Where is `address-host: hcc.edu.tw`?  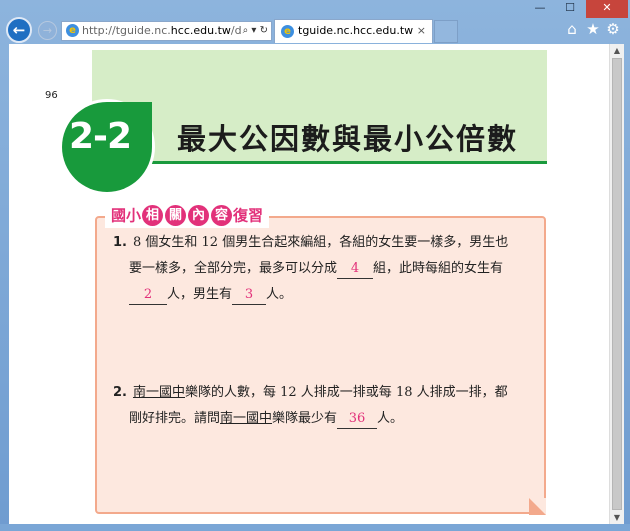 address-host: hcc.edu.tw is located at coordinates (200, 30).